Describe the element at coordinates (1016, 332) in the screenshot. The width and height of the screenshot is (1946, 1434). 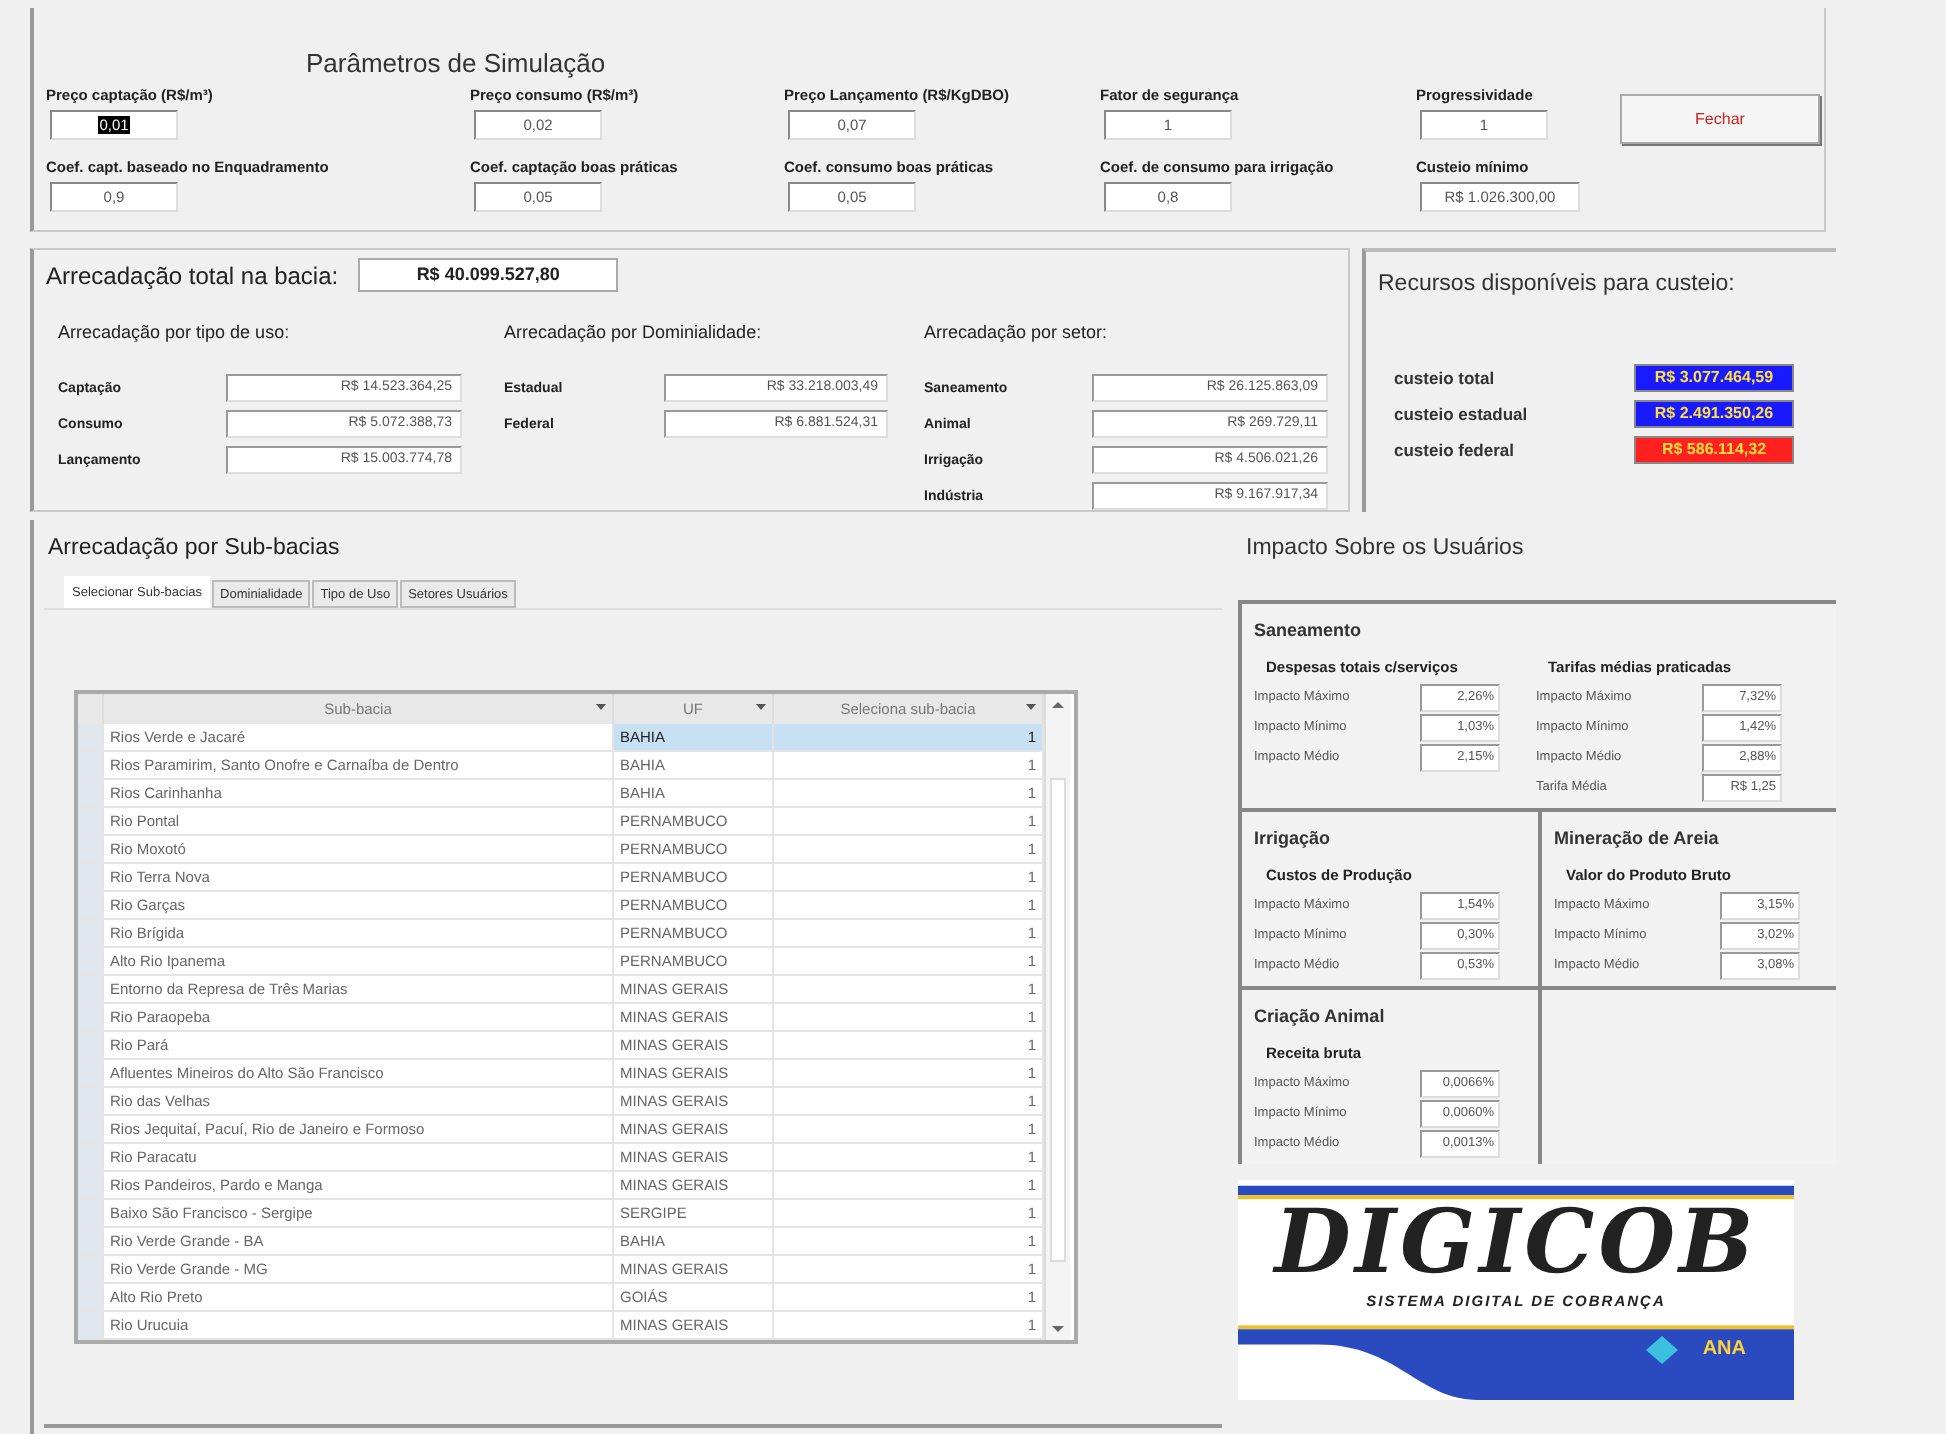
I see `group-title: Arrecadação por setor:` at that location.